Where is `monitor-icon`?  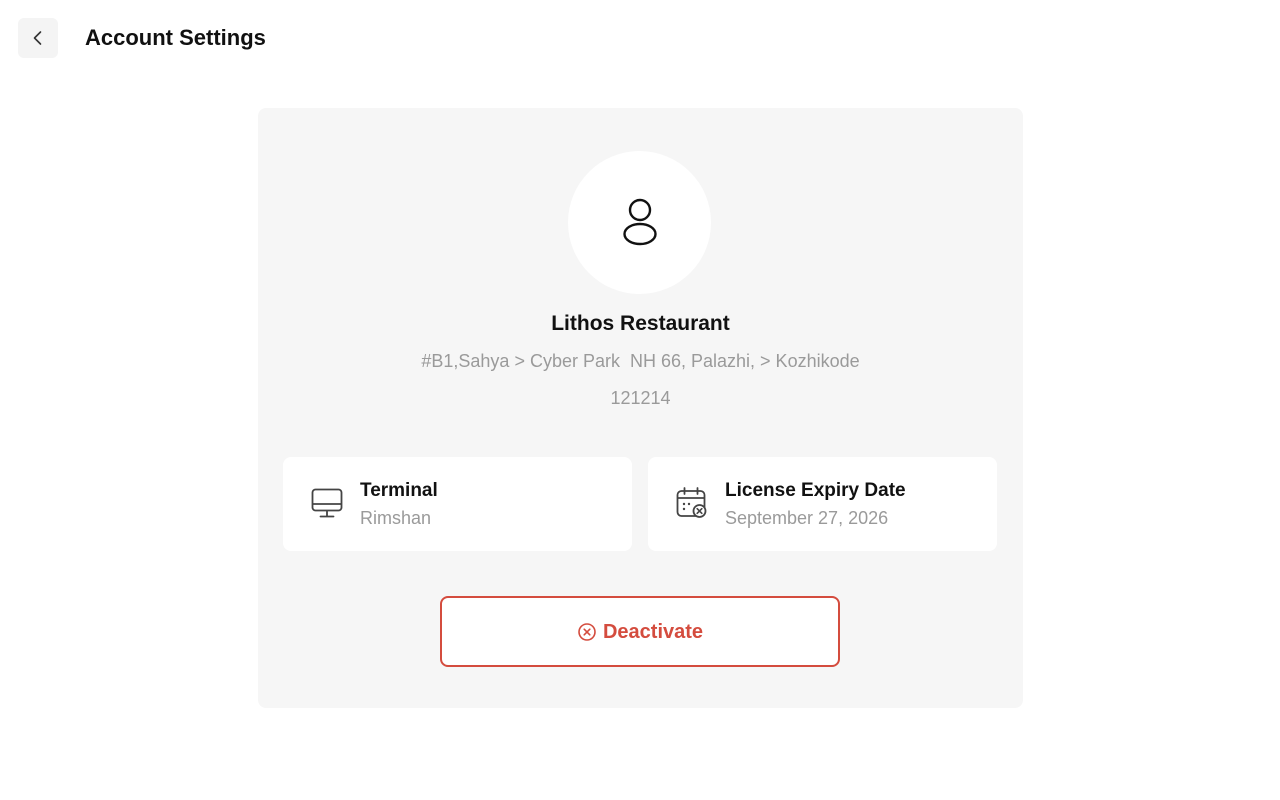
monitor-icon is located at coordinates (327, 503).